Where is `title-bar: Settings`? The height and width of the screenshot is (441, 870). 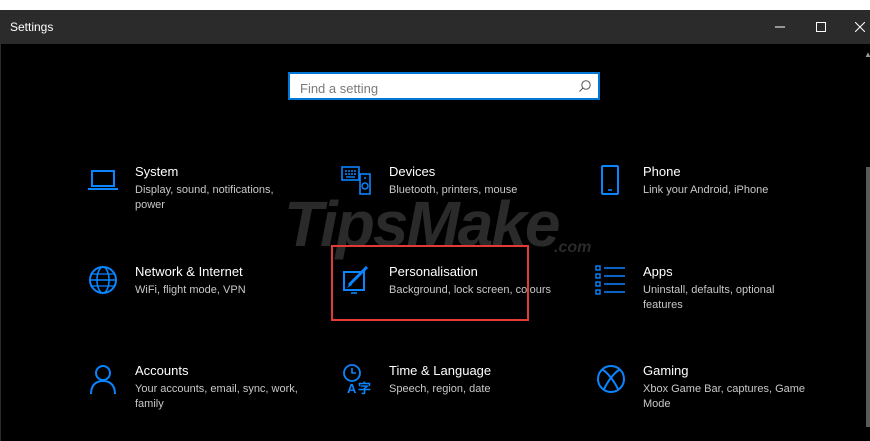
title-bar: Settings is located at coordinates (435, 27).